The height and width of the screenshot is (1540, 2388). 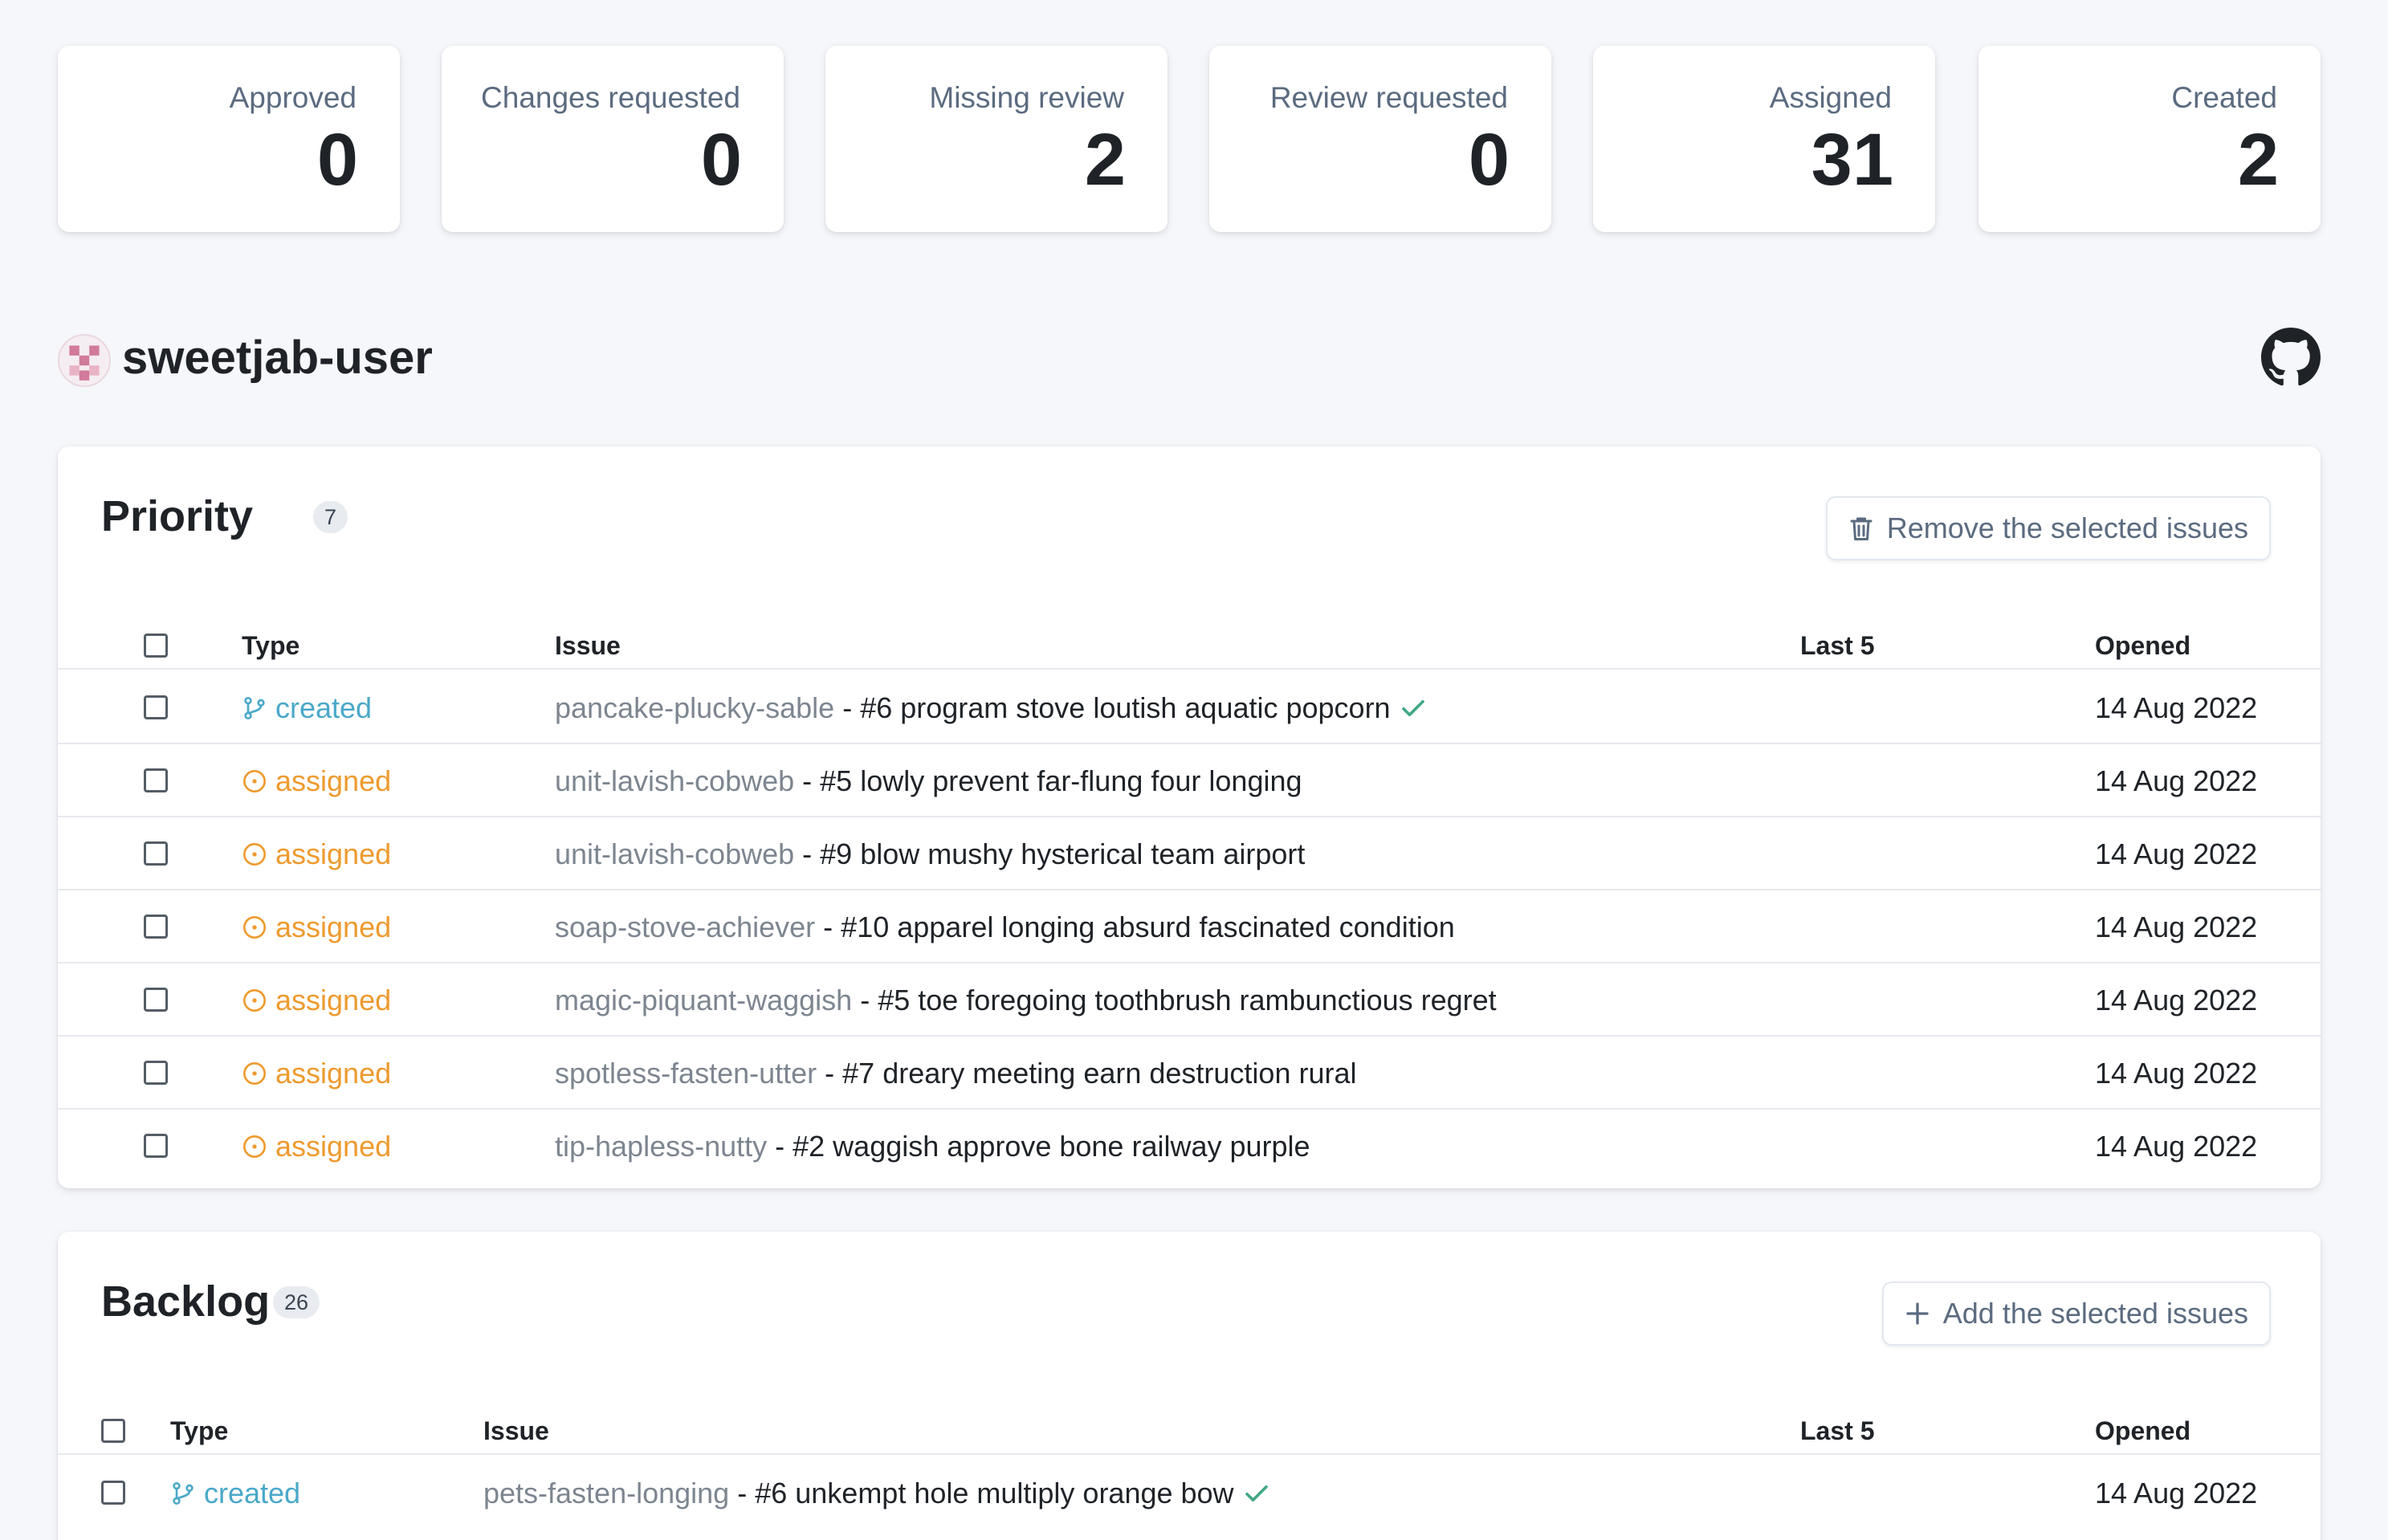 I want to click on stat-label: Created, so click(x=2224, y=97).